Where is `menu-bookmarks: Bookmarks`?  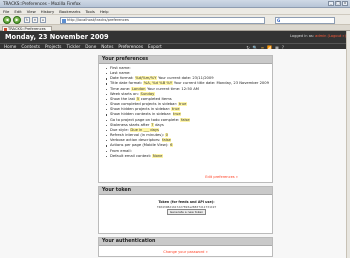 menu-bookmarks: Bookmarks is located at coordinates (69, 11).